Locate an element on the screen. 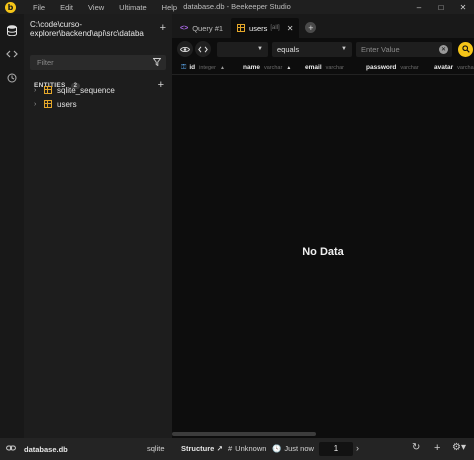 Image resolution: width=474 pixels, height=460 pixels. structure-button: Structure ↗ is located at coordinates (202, 448).